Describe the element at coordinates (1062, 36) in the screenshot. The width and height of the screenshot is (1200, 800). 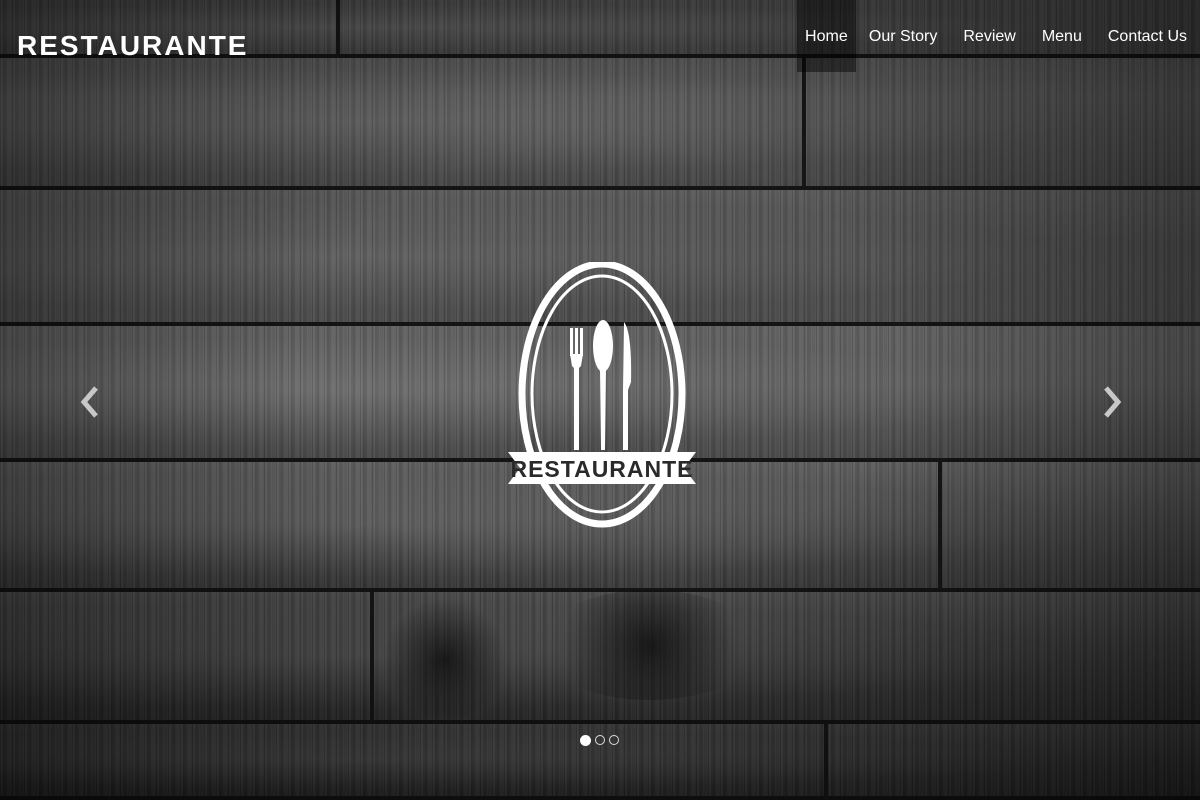
I see `nav-item-menu: Menu` at that location.